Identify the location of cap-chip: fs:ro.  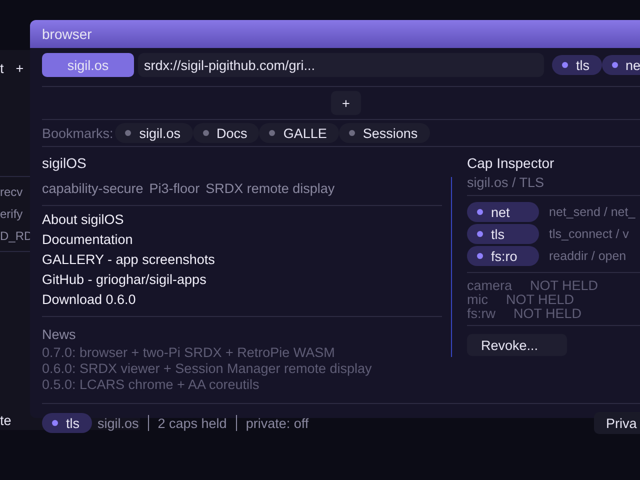
(503, 256).